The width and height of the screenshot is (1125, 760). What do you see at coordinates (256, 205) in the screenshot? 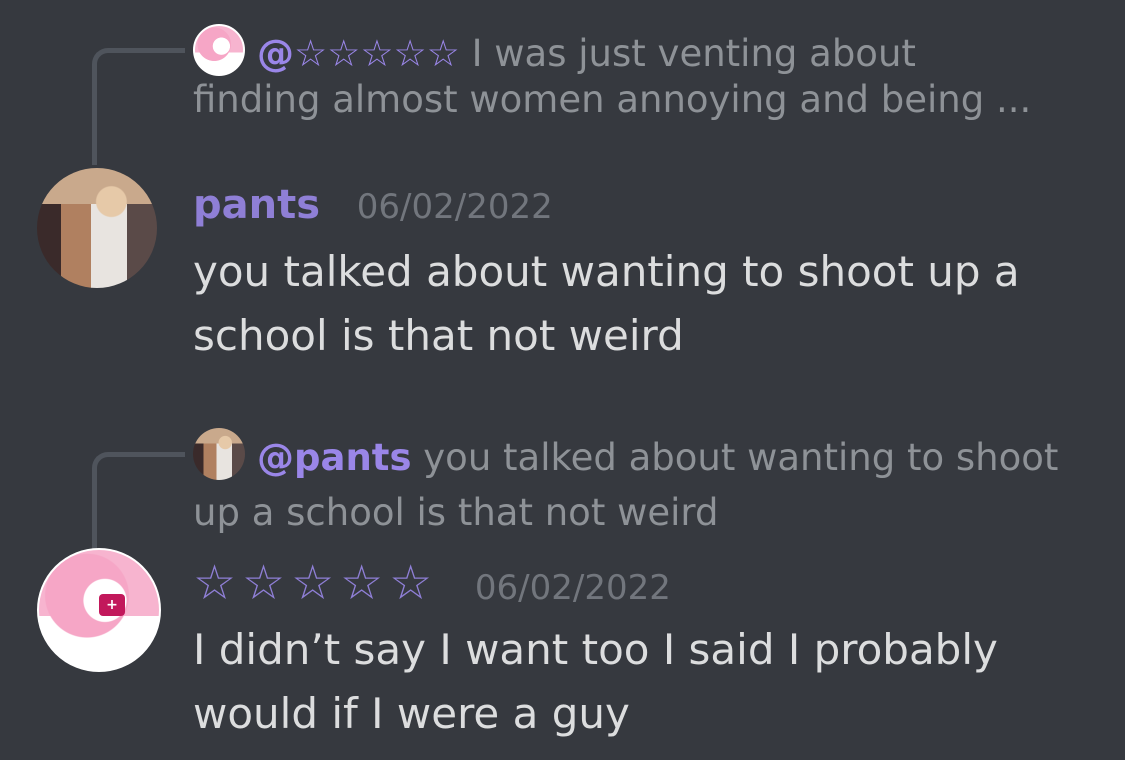
I see `username: pants` at bounding box center [256, 205].